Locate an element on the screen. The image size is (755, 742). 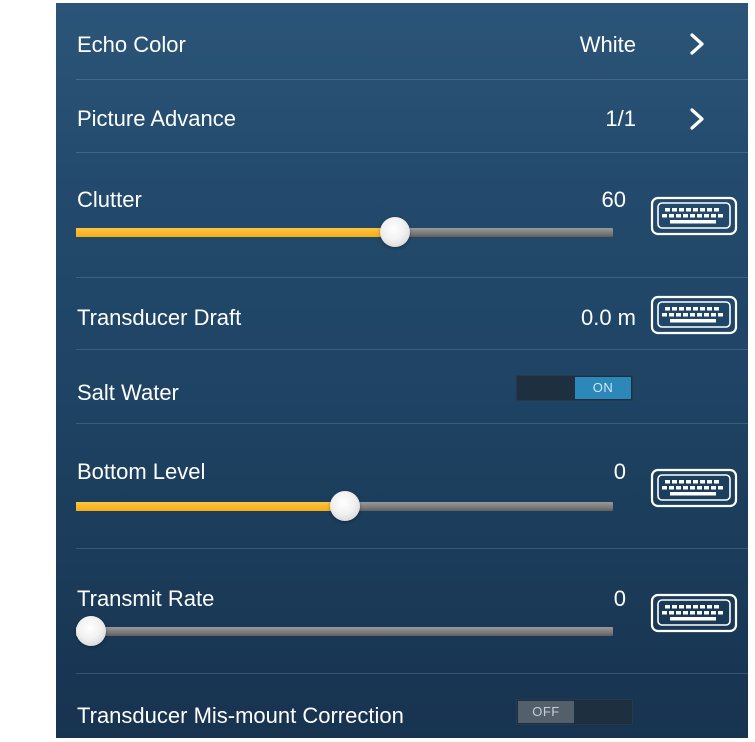
transducer-mismount-row: Transducer Mis-mount Correction OFF is located at coordinates (402, 706).